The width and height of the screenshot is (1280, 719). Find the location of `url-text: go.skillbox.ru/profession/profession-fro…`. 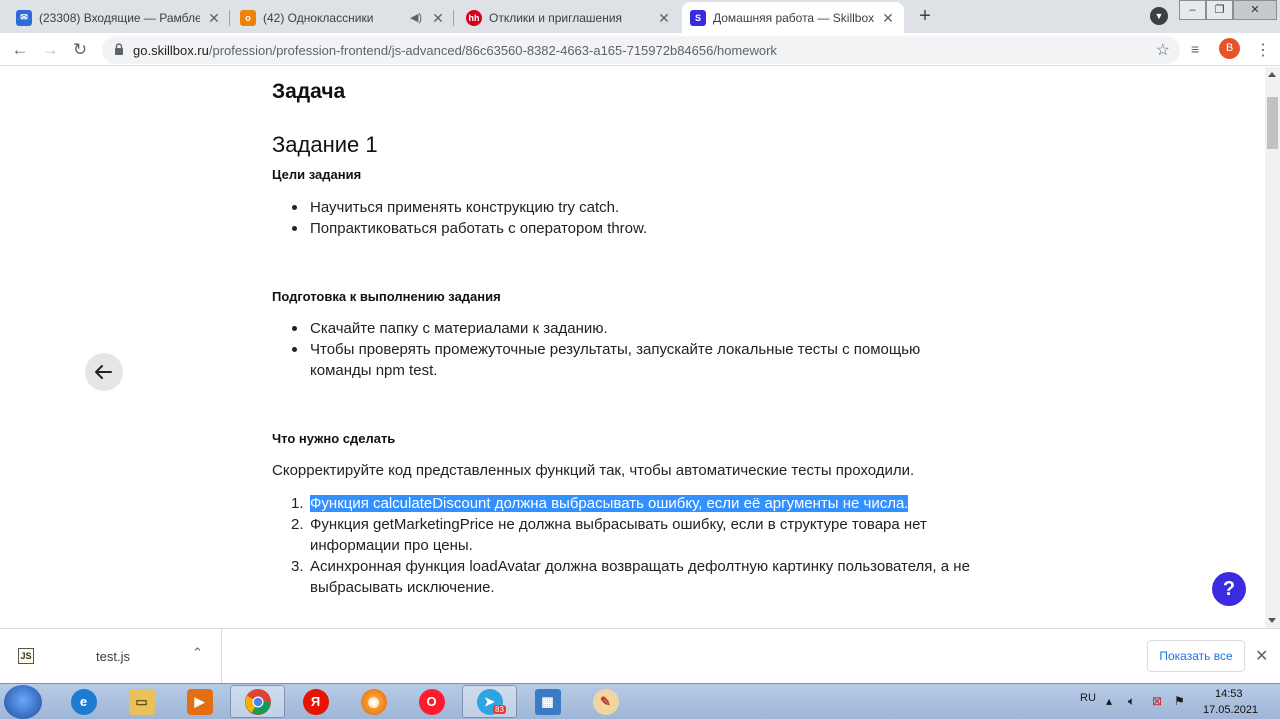

url-text: go.skillbox.ru/profession/profession-fro… is located at coordinates (455, 50).